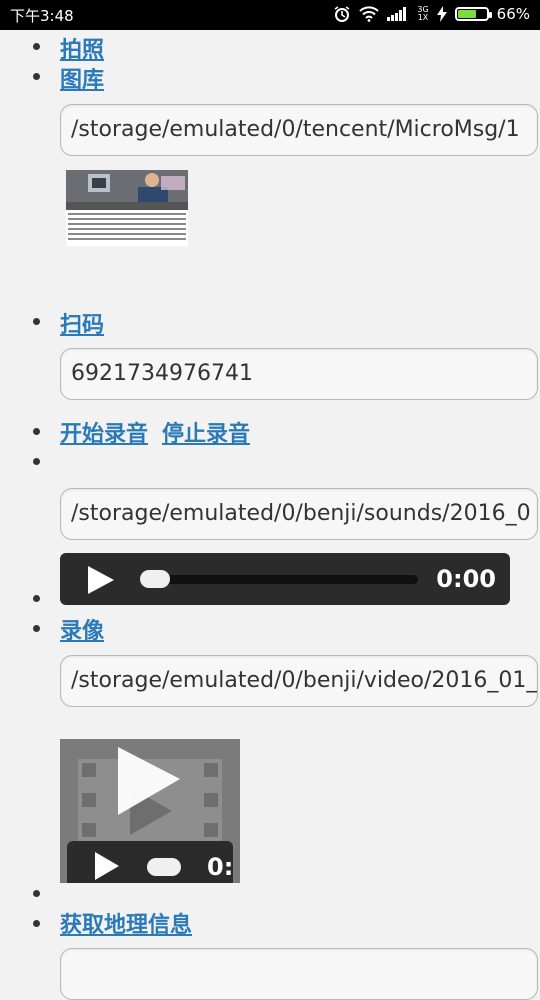 Image resolution: width=540 pixels, height=1000 pixels. Describe the element at coordinates (342, 14) in the screenshot. I see `alarm-icon` at that location.